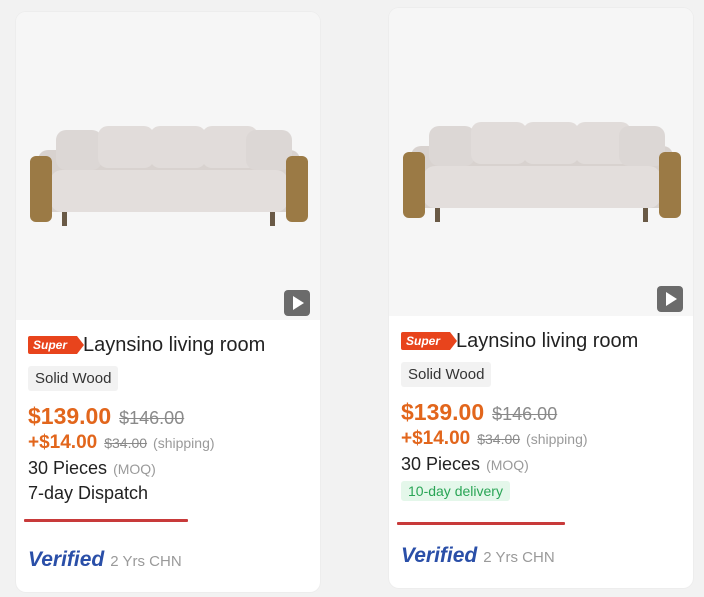  Describe the element at coordinates (88, 493) in the screenshot. I see `dispatch-label: 7-day Dispatch` at that location.